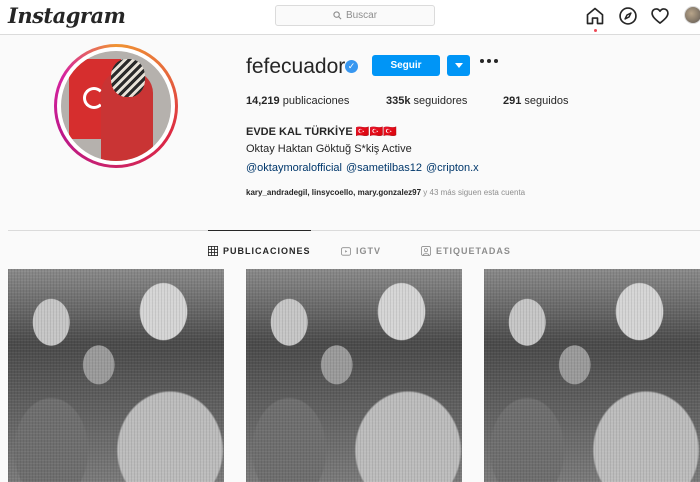  I want to click on tab-igtv: IGTV, so click(361, 251).